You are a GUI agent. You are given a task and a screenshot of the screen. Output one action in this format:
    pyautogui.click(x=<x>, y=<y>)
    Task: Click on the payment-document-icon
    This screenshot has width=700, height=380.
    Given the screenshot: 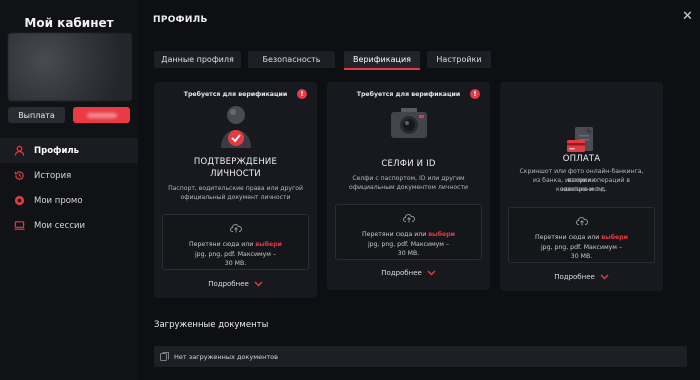 What is the action you would take?
    pyautogui.click(x=581, y=141)
    